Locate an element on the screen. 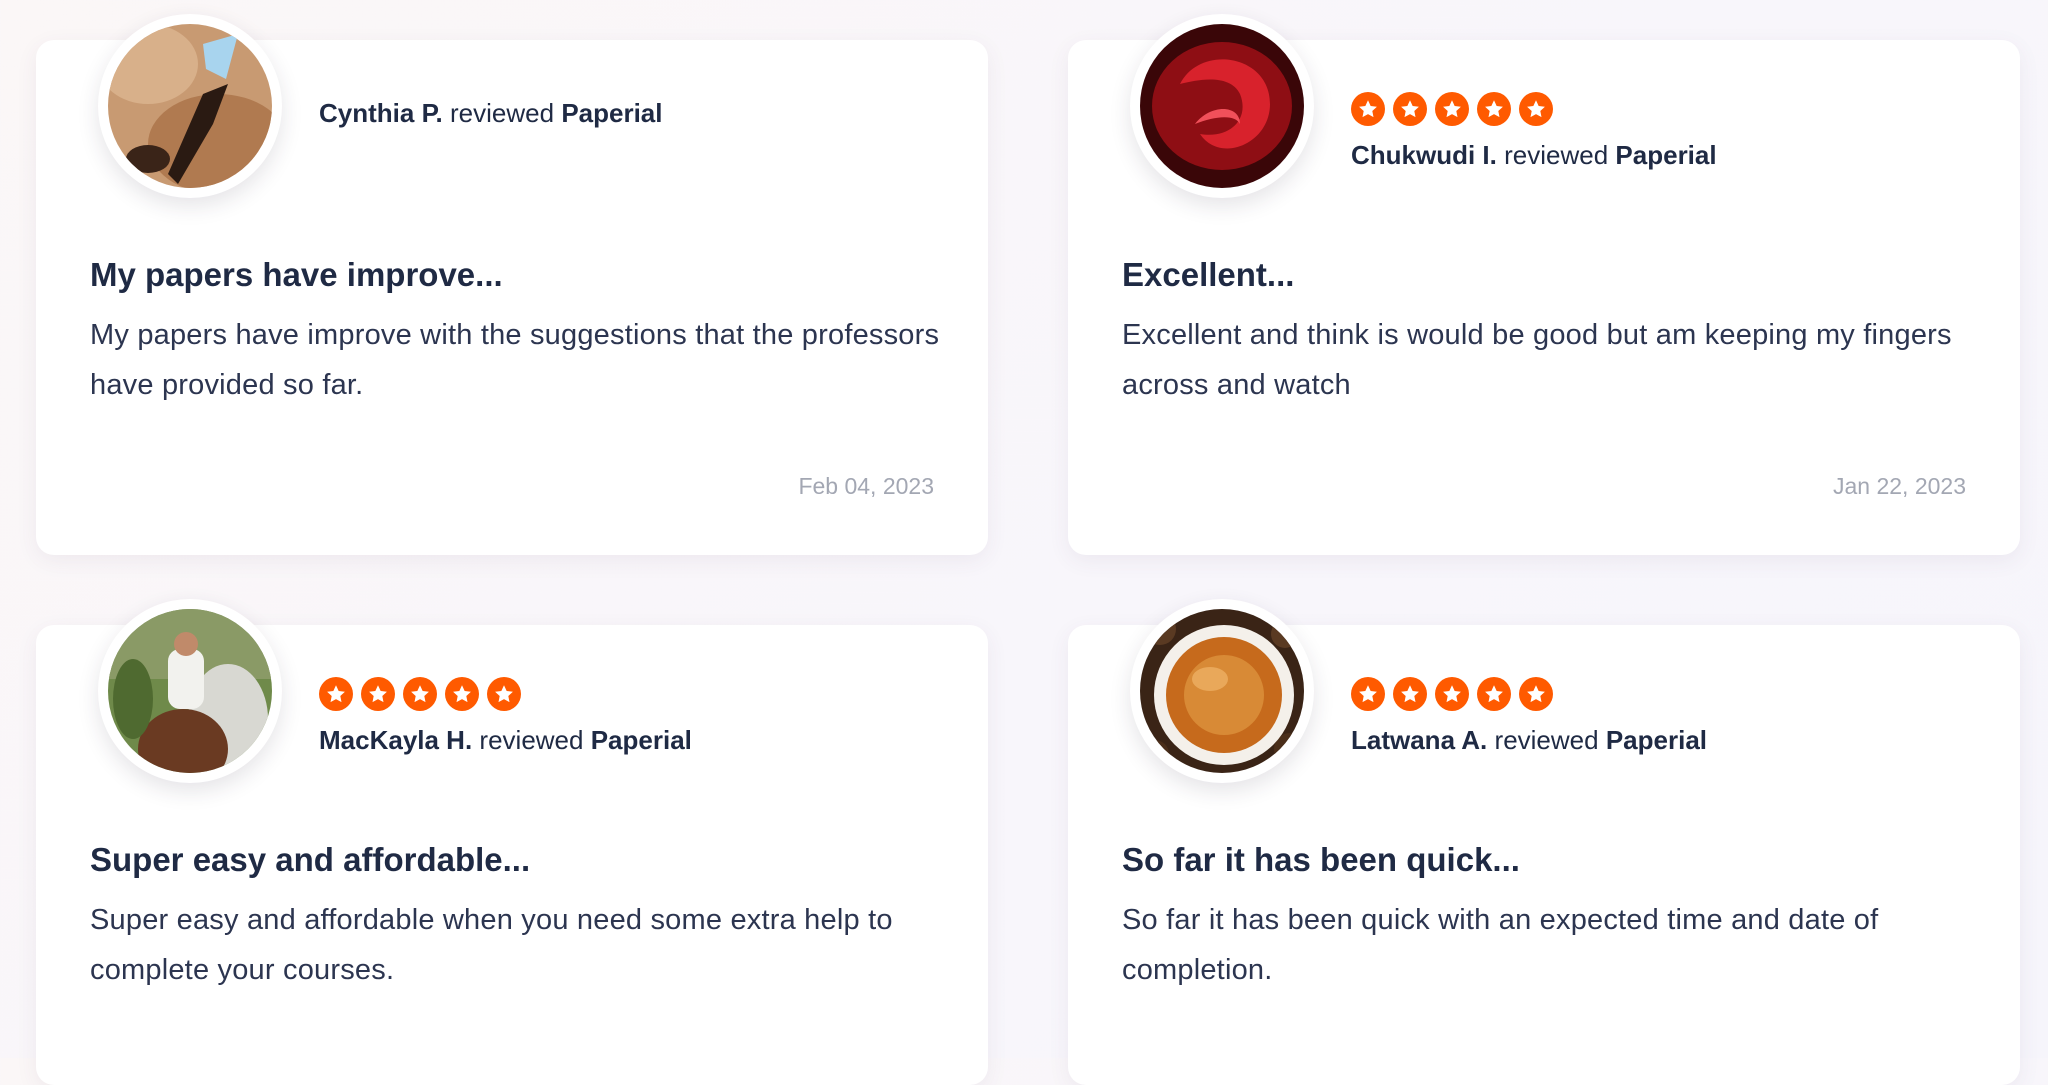  reviewer-name: Chukwudi I. is located at coordinates (1424, 155).